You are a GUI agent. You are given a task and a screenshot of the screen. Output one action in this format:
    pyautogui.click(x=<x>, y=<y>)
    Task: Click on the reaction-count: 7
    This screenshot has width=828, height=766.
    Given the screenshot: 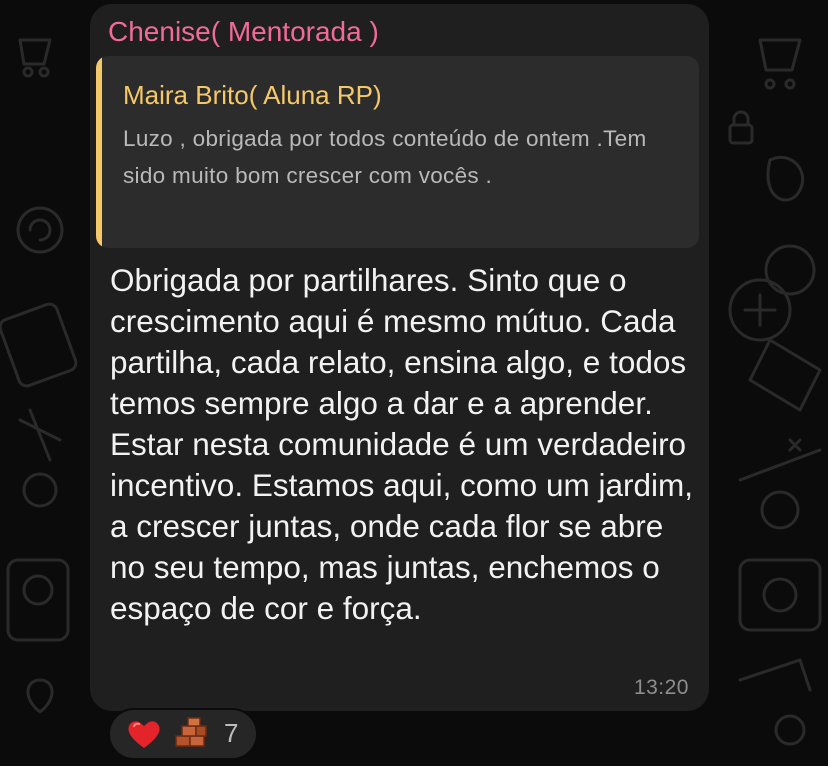 What is the action you would take?
    pyautogui.click(x=231, y=733)
    